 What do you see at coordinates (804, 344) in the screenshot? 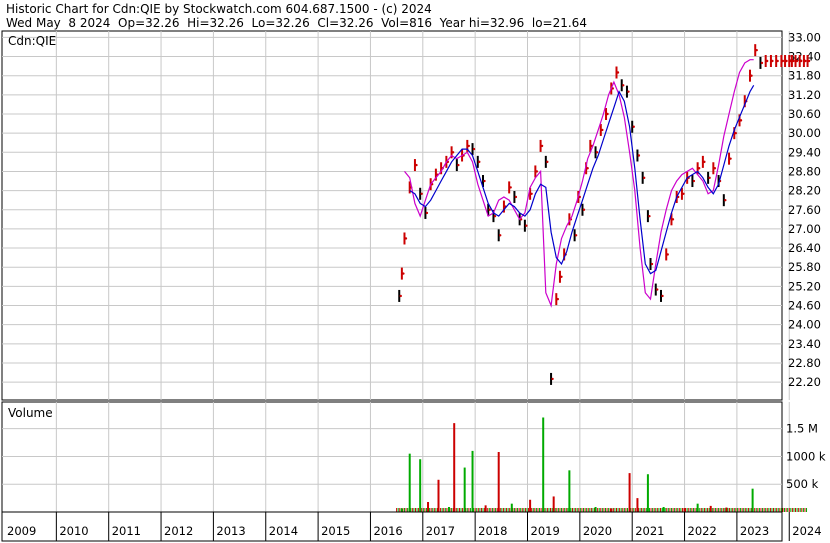
I see `y-tick-label: 23.40` at bounding box center [804, 344].